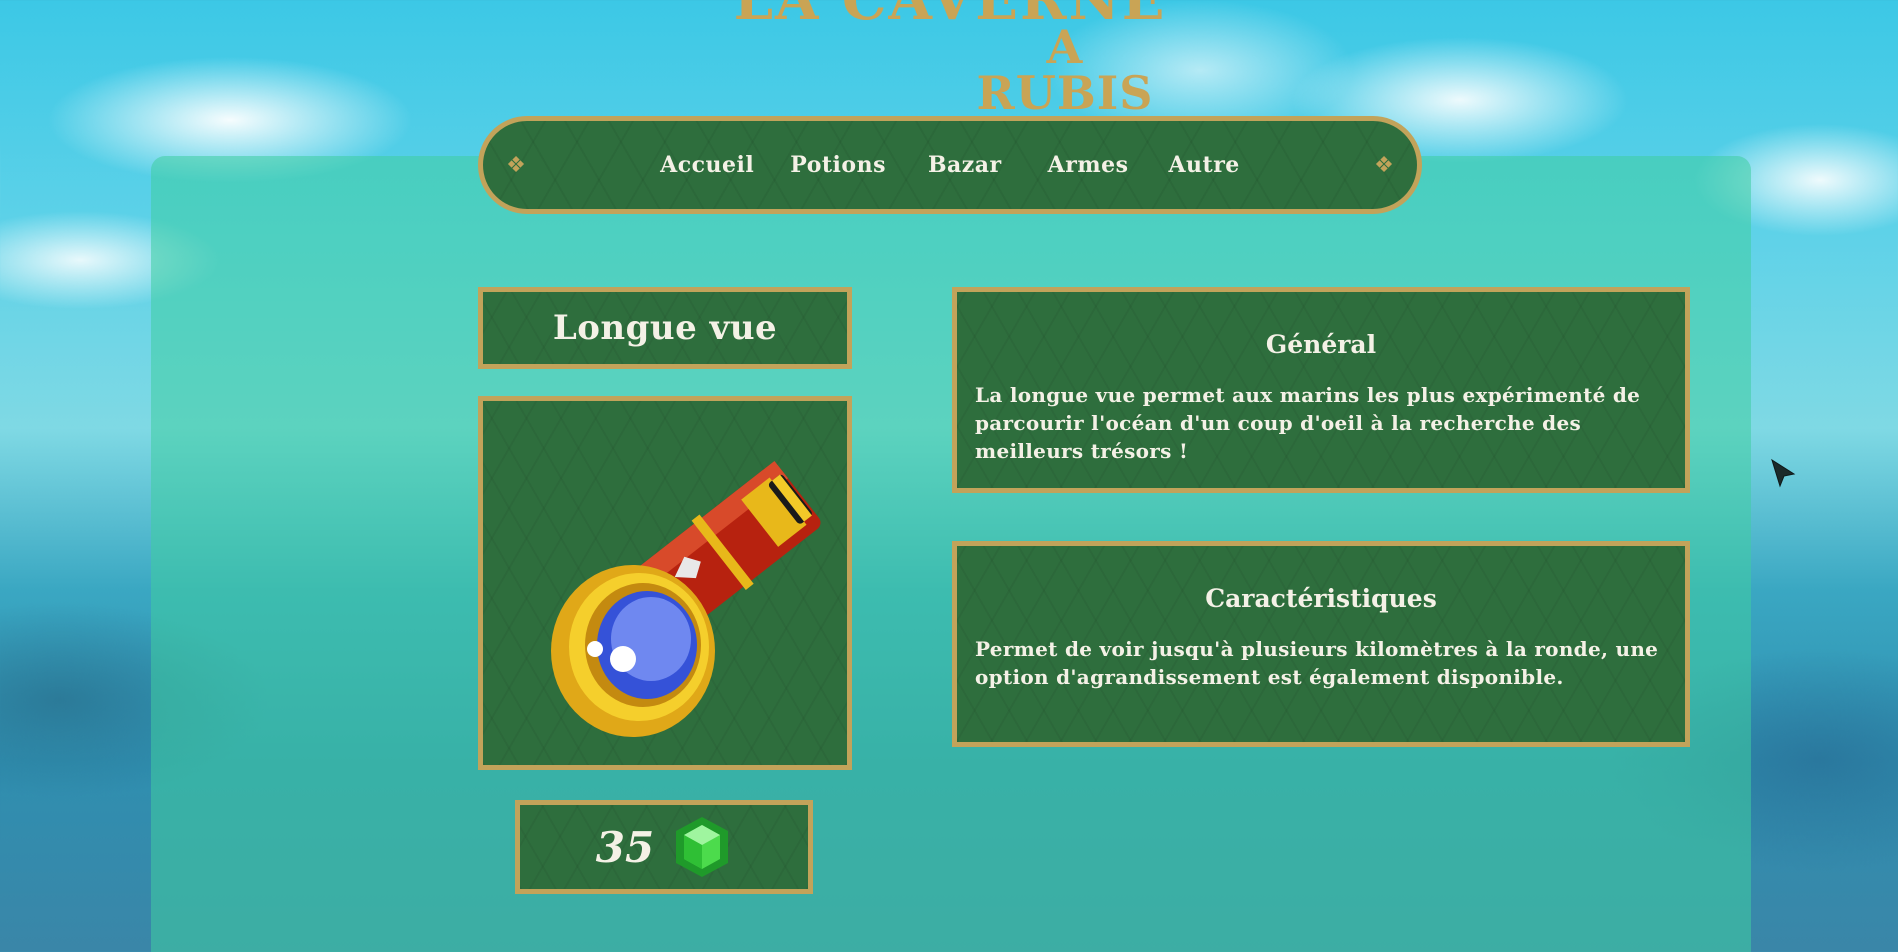 Image resolution: width=1898 pixels, height=952 pixels. I want to click on mouse-cursor-icon, so click(1783, 473).